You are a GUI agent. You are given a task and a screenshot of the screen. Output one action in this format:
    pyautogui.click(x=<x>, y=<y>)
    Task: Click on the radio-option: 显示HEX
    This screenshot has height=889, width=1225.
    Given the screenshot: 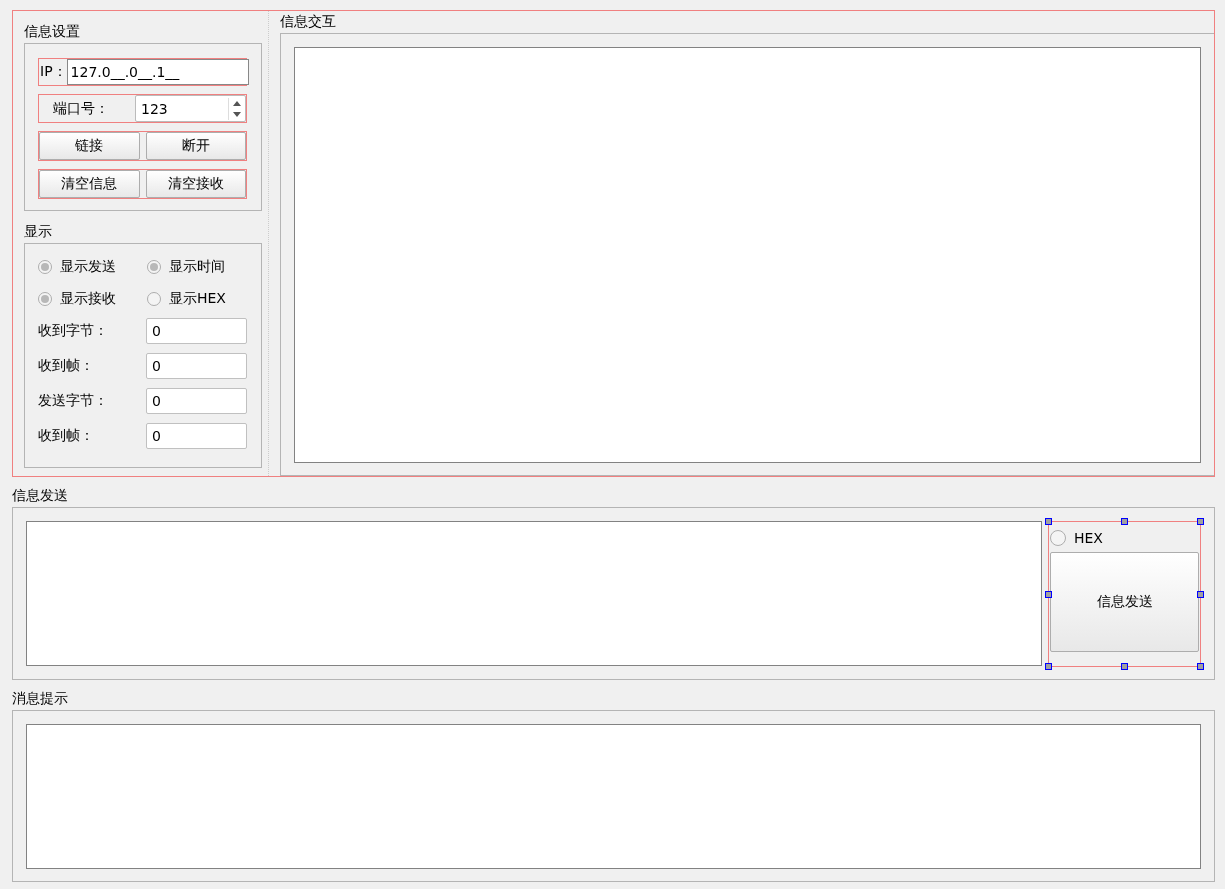 What is the action you would take?
    pyautogui.click(x=197, y=299)
    